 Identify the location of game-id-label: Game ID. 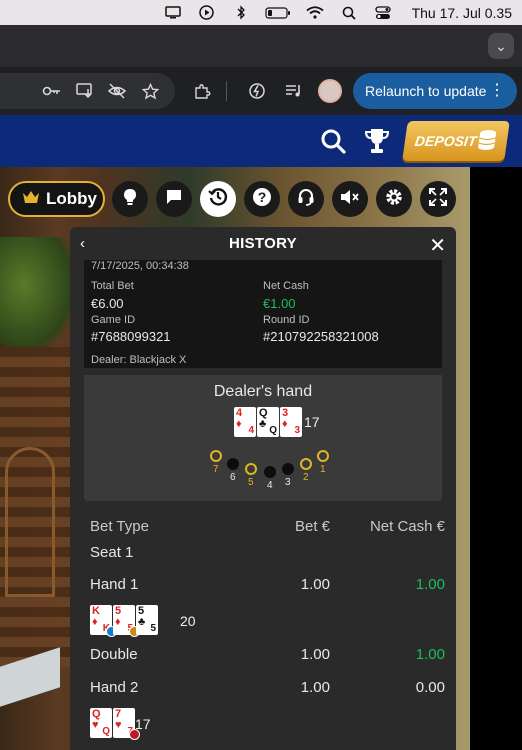
(113, 320).